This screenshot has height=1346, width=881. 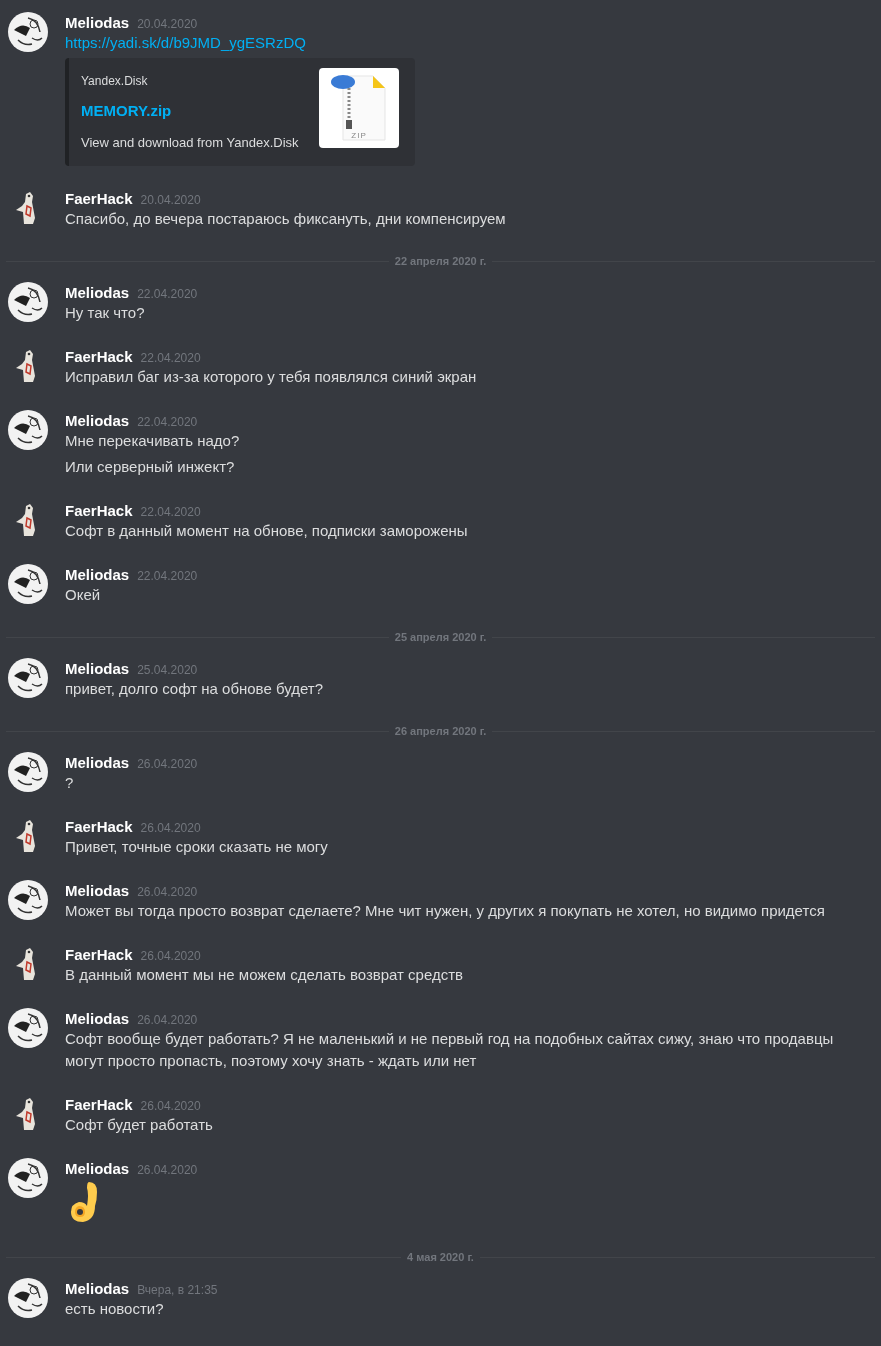 What do you see at coordinates (194, 689) in the screenshot?
I see `message-text: привет, долго софт на обнове будет?` at bounding box center [194, 689].